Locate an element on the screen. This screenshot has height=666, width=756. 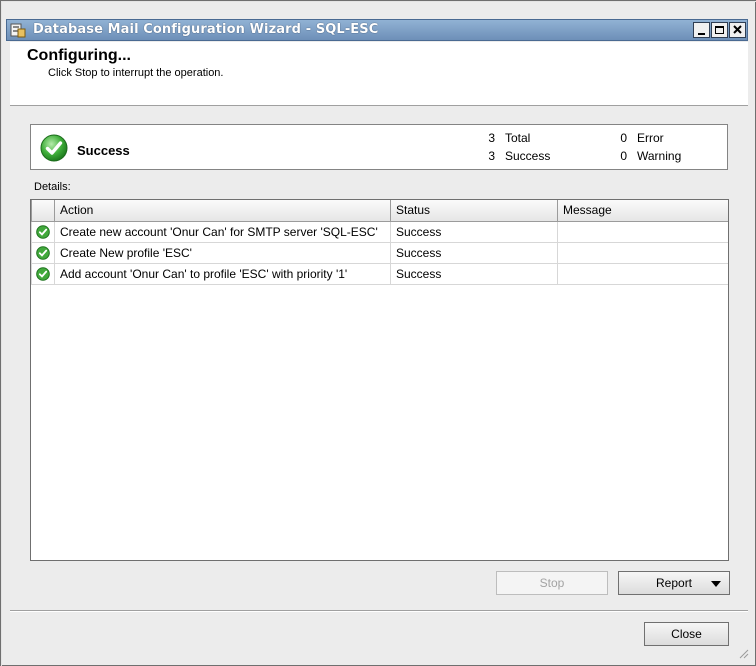
success-stat: 3 Success is located at coordinates (517, 156).